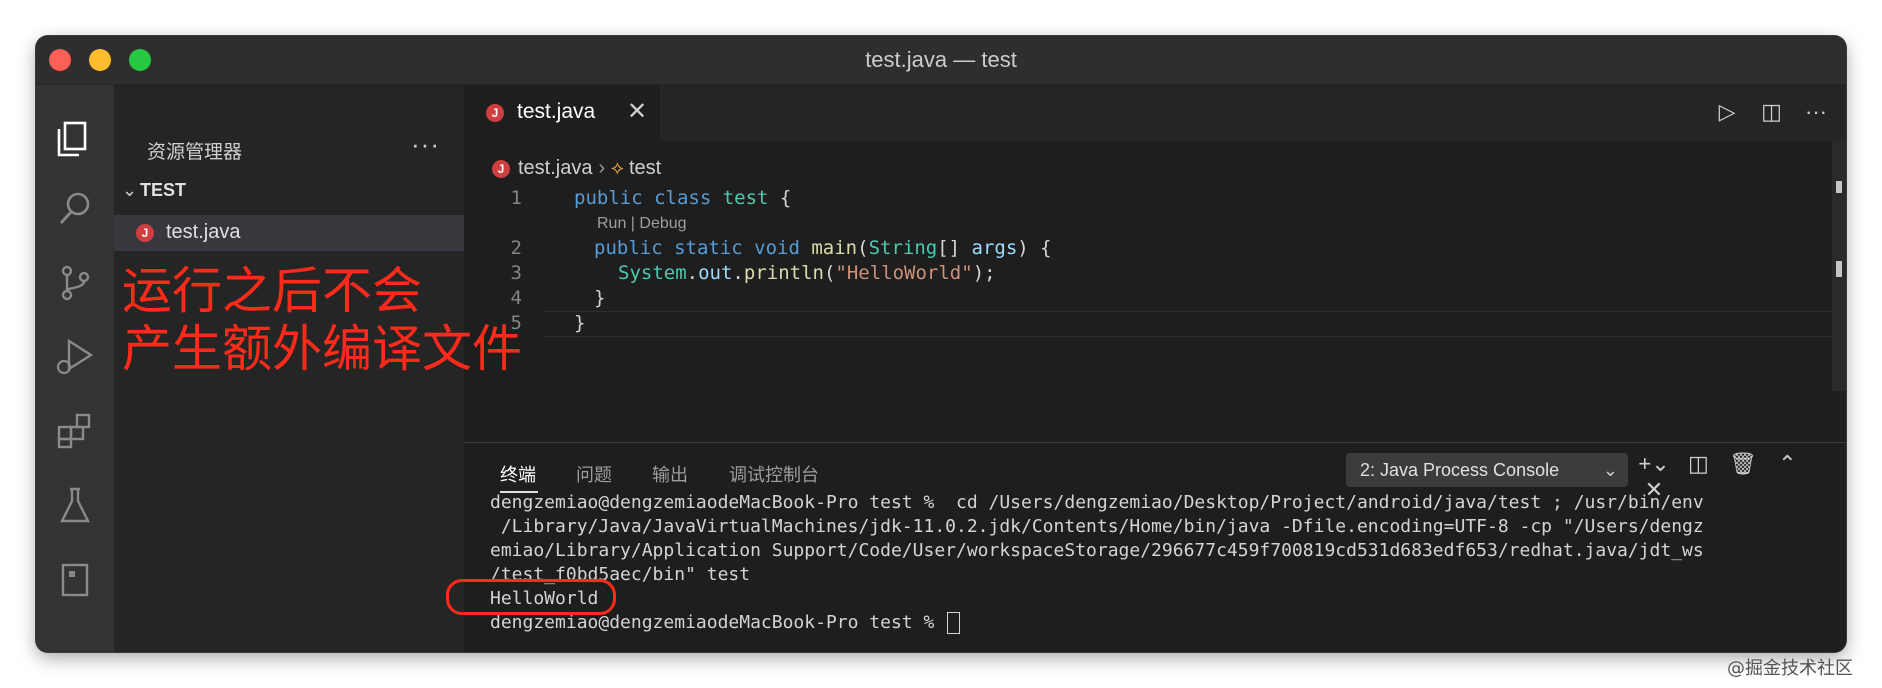 The width and height of the screenshot is (1882, 688). I want to click on terminal-select: 2: Java Process Console ⌄, so click(1487, 470).